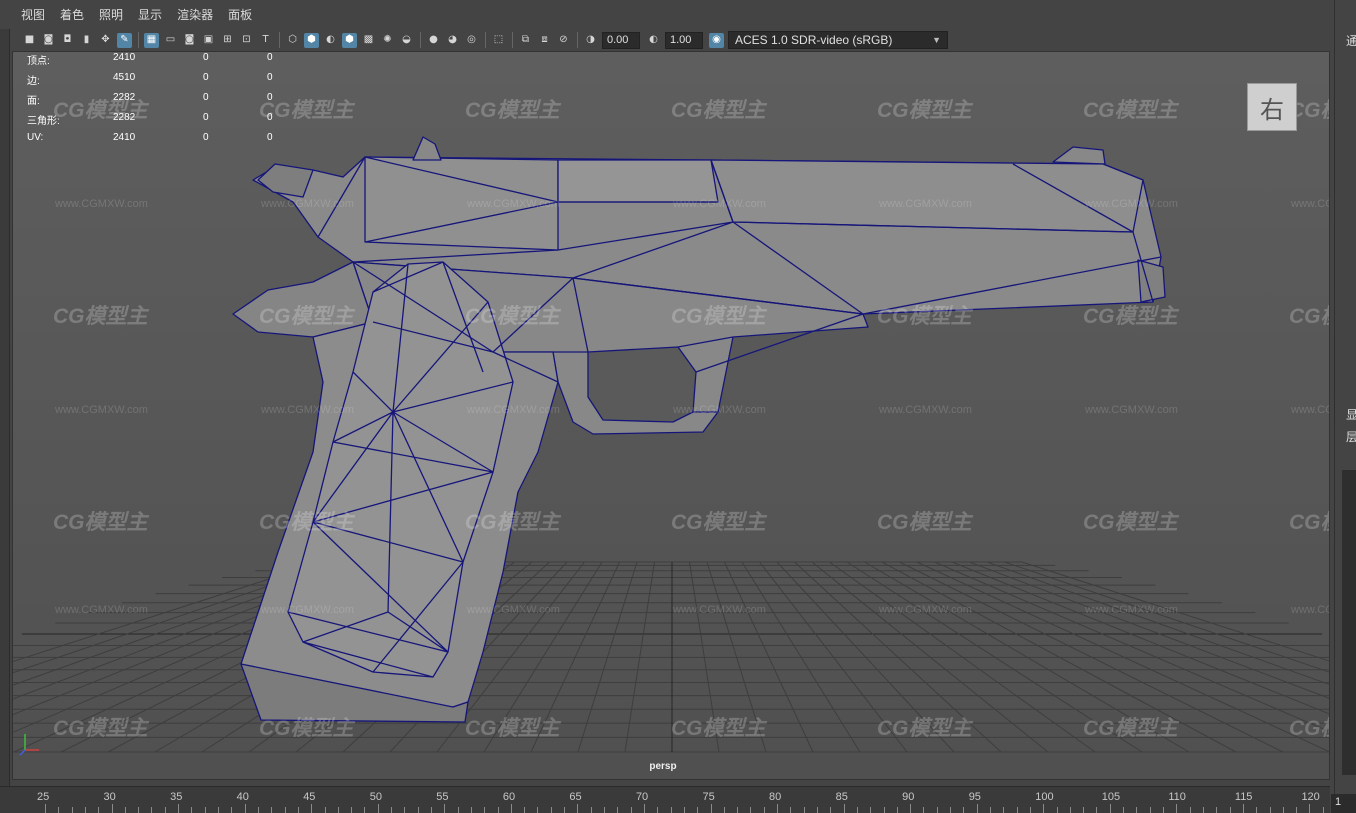 The image size is (1356, 813). Describe the element at coordinates (590, 40) in the screenshot. I see `exposure-icon: ◑` at that location.